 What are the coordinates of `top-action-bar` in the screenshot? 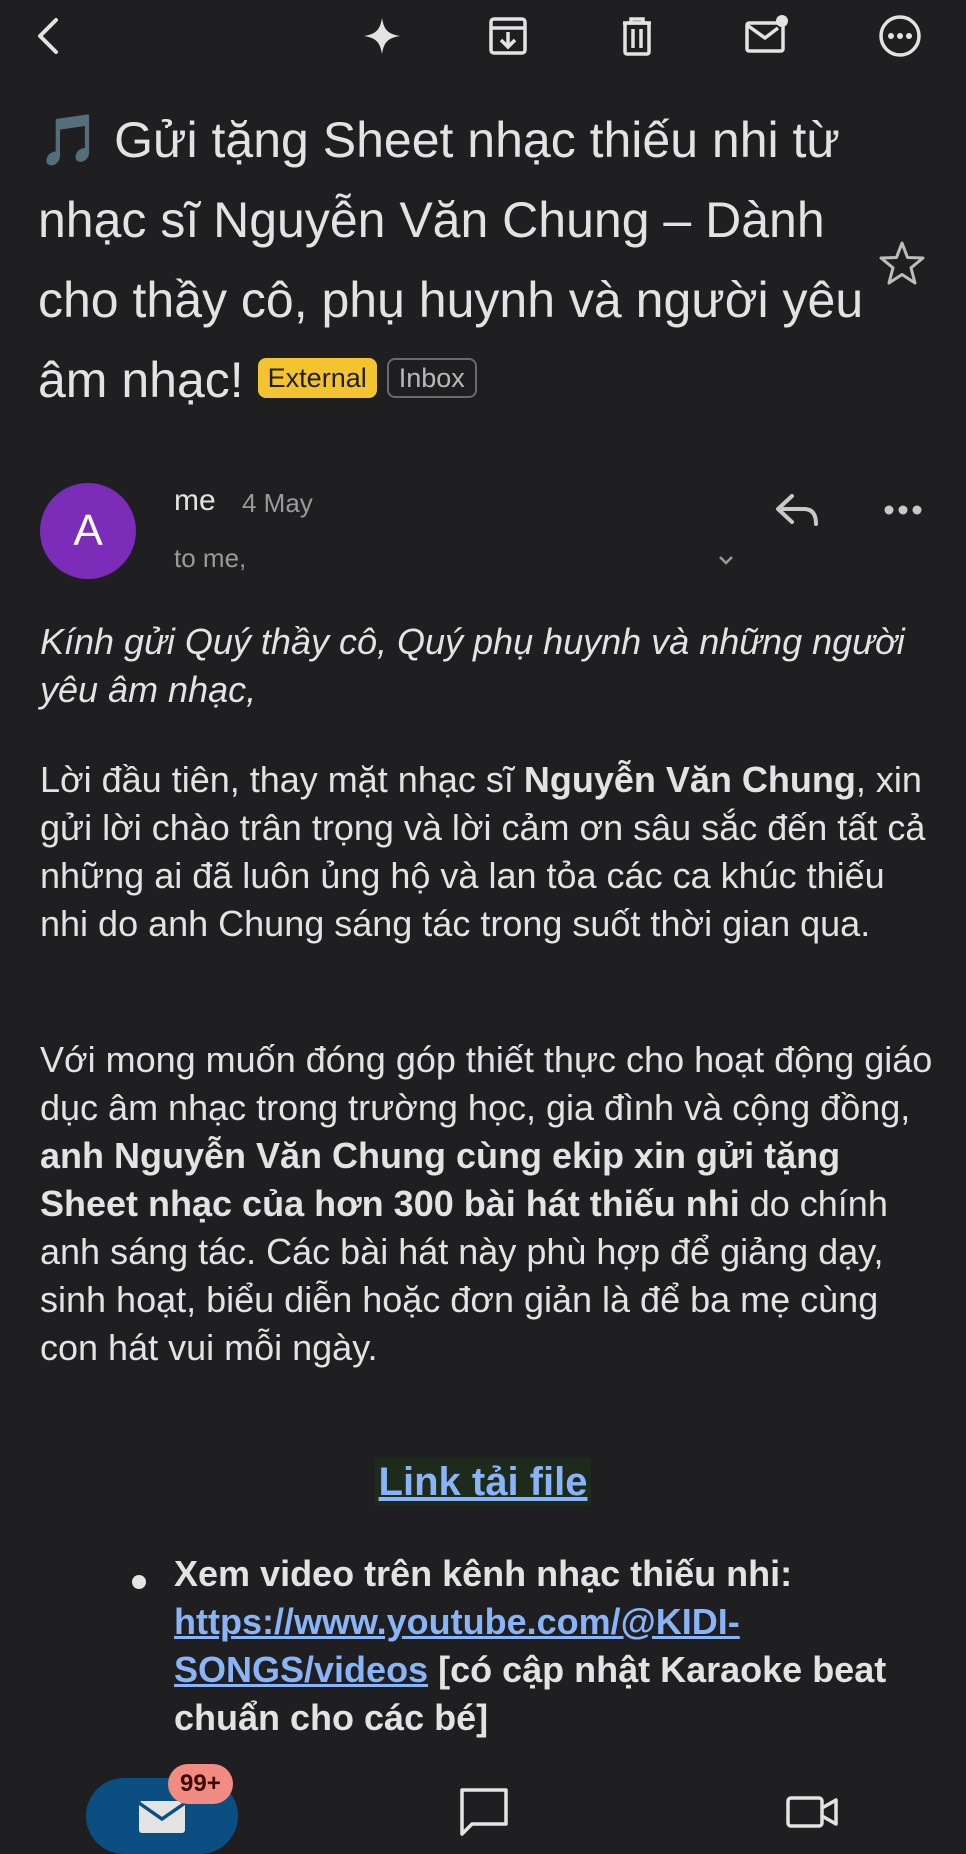 It's located at (483, 35).